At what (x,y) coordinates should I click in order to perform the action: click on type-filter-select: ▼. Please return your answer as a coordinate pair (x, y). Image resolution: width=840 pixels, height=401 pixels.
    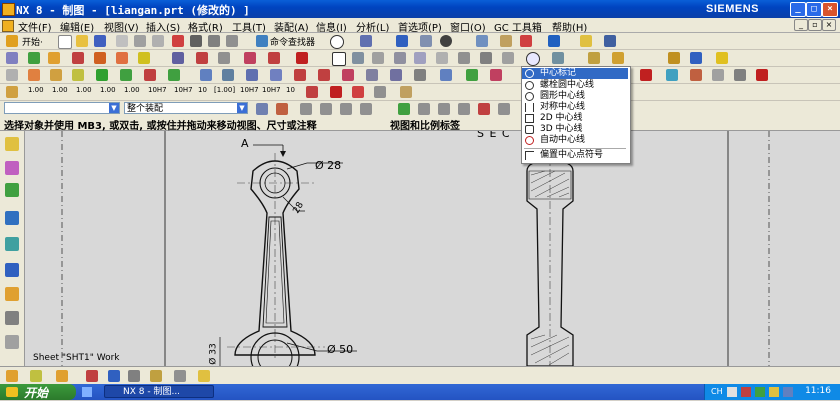
    Looking at the image, I should click on (62, 108).